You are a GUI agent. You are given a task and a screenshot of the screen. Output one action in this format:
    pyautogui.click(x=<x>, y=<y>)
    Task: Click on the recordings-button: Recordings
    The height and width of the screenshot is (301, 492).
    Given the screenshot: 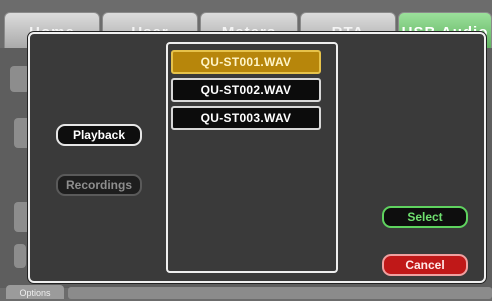 What is the action you would take?
    pyautogui.click(x=99, y=185)
    